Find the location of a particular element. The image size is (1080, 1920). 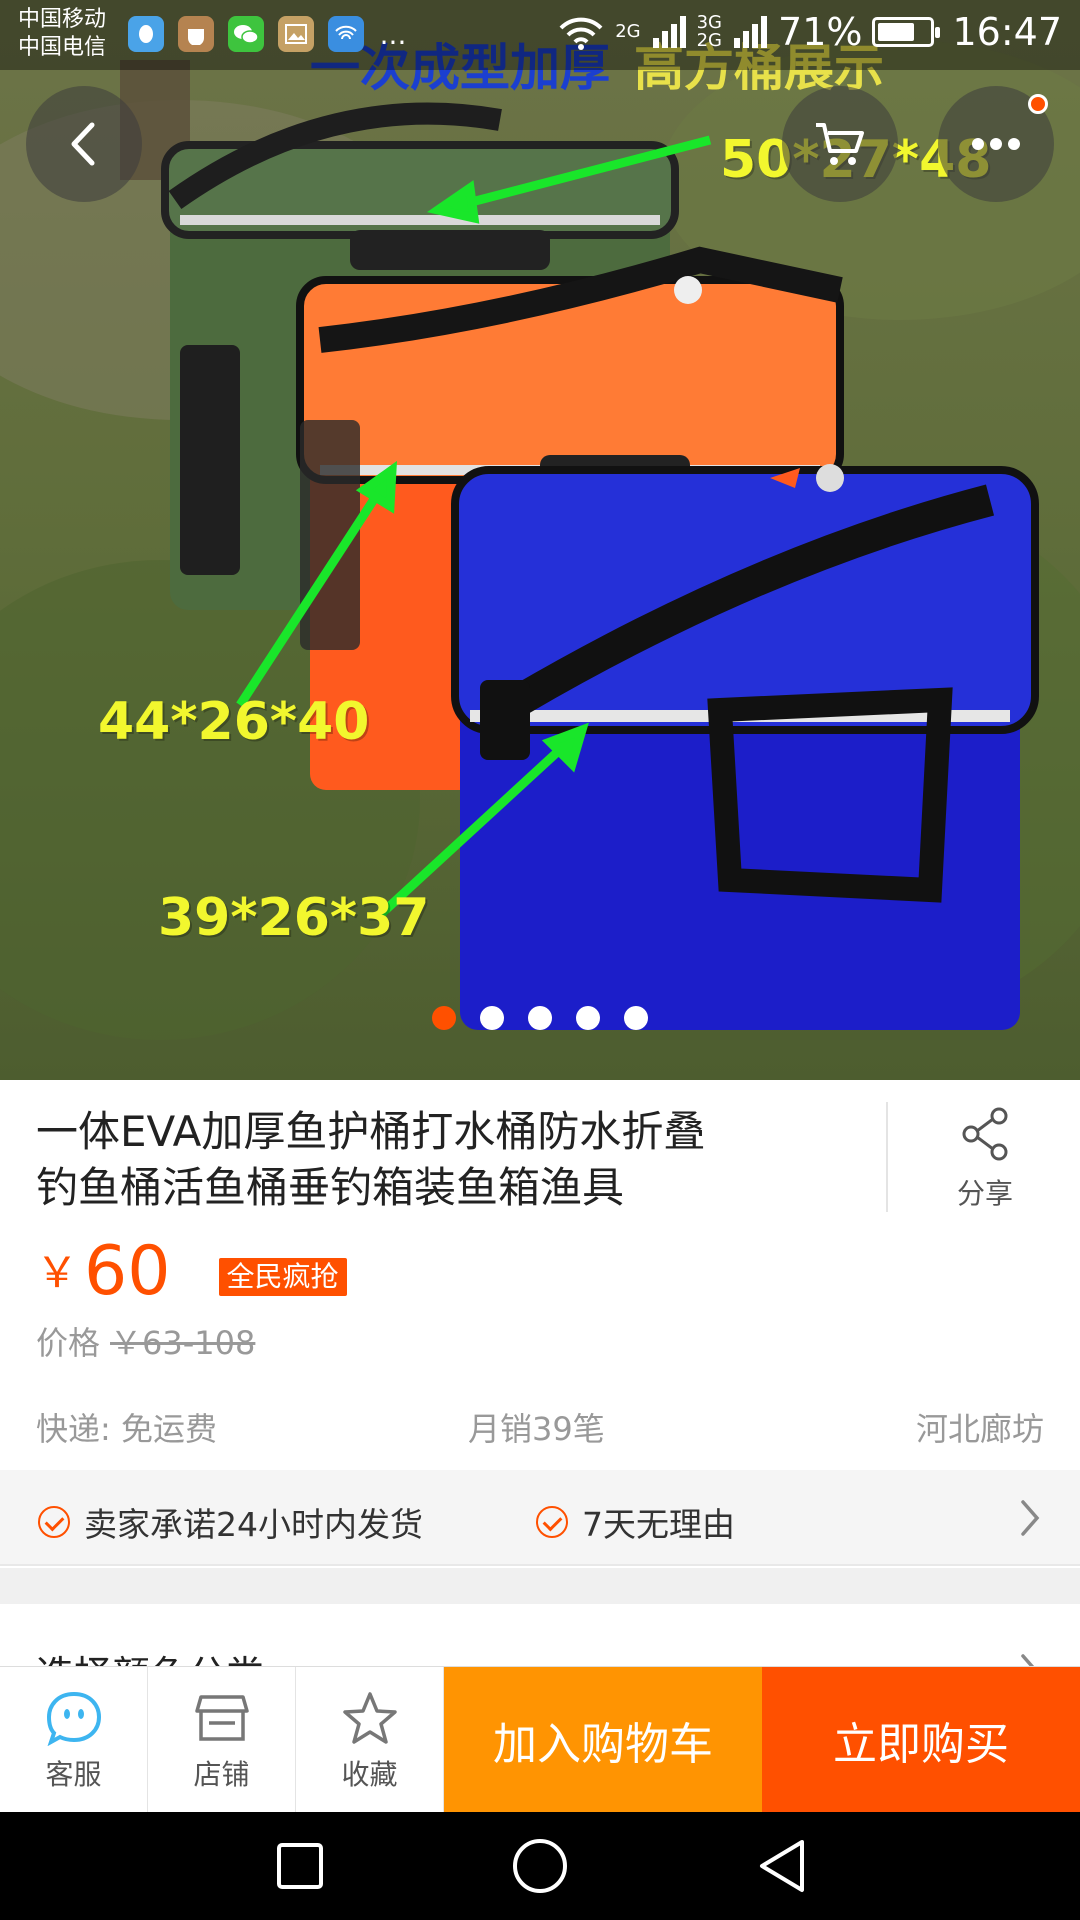

shipping-info: 快递: 免运费 is located at coordinates (126, 1429).